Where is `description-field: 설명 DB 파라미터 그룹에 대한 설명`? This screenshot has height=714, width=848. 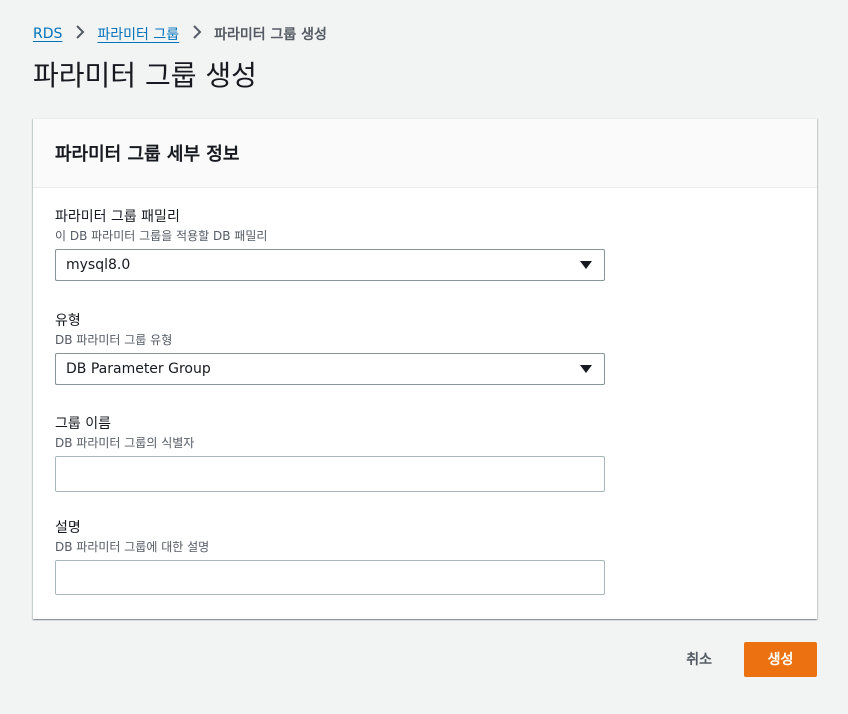 description-field: 설명 DB 파라미터 그룹에 대한 설명 is located at coordinates (330, 556).